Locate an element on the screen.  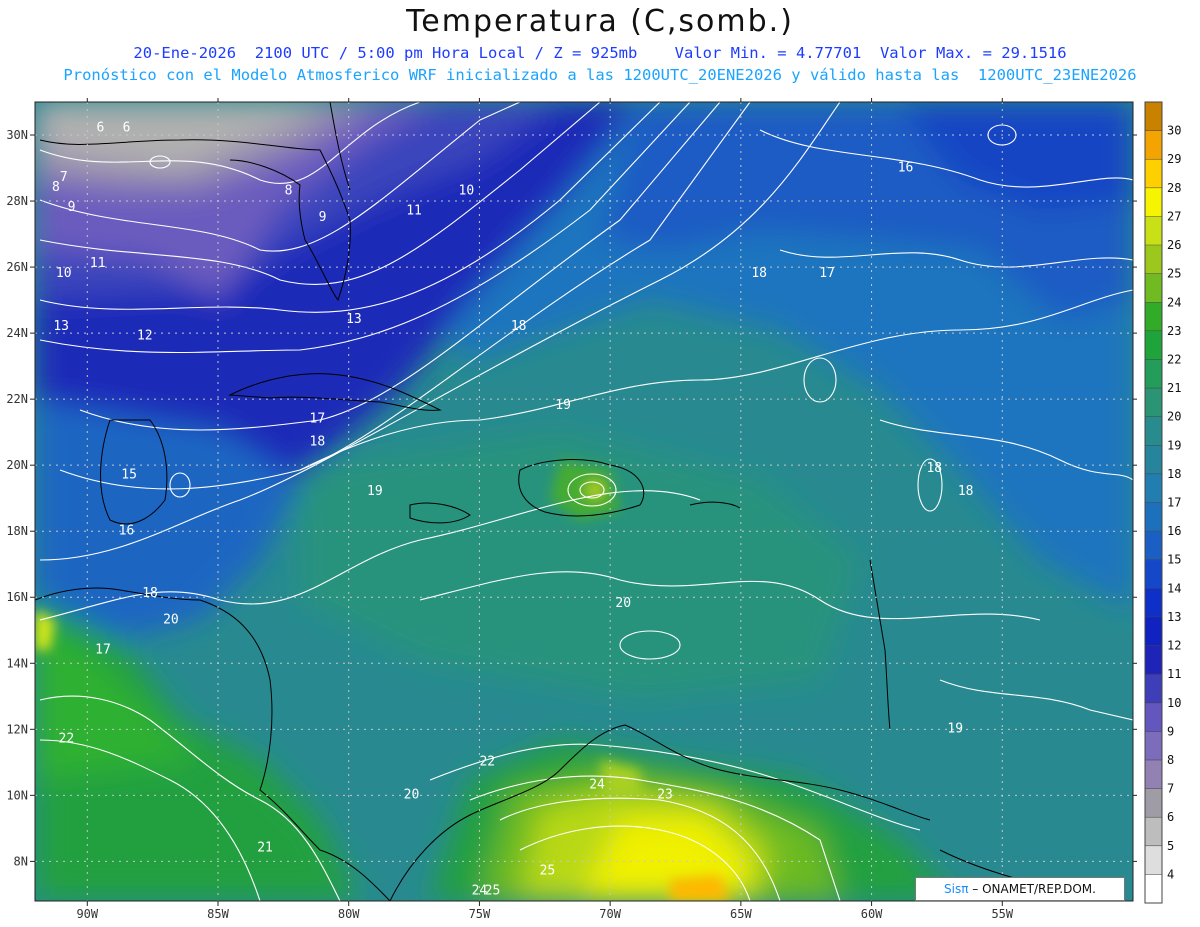
contour-label: 23 is located at coordinates (665, 795).